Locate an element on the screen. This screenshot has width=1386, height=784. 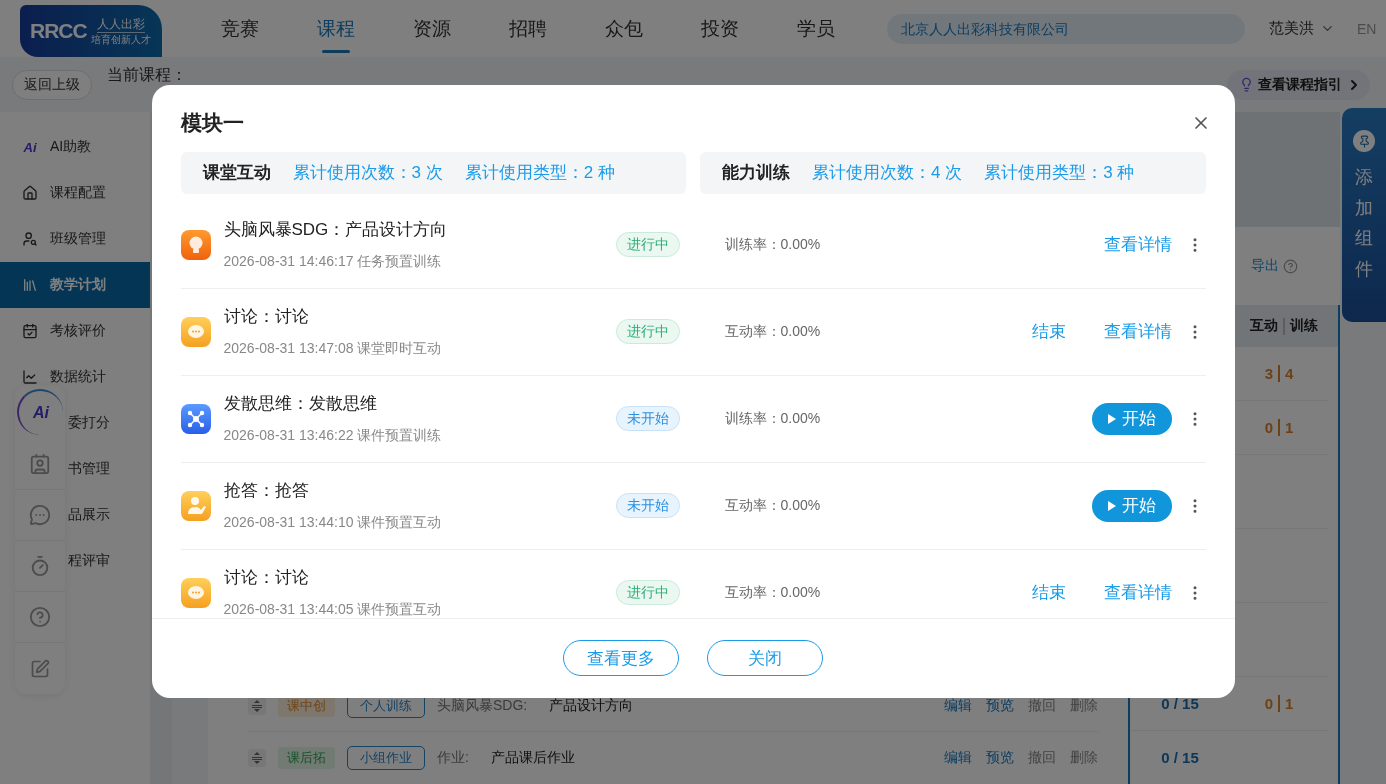
sidebar-item: Ai AI助教 is located at coordinates (75, 147).